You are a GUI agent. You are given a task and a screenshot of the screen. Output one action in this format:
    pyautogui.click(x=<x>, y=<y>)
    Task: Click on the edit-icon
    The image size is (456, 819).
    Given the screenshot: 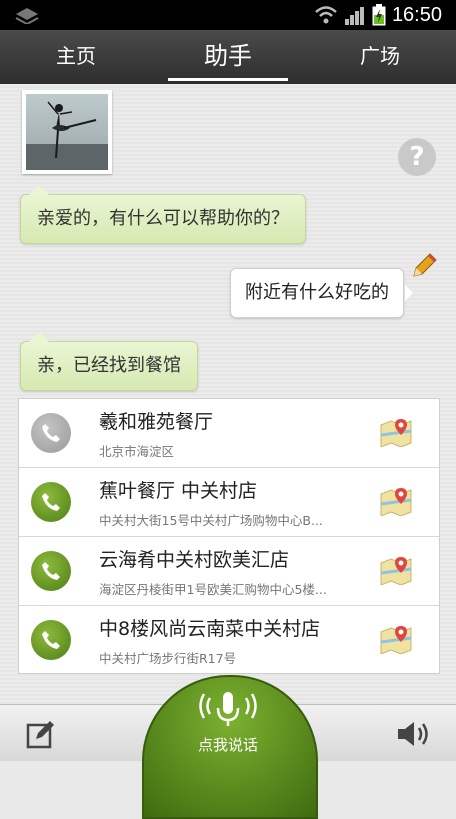 What is the action you would take?
    pyautogui.click(x=41, y=734)
    